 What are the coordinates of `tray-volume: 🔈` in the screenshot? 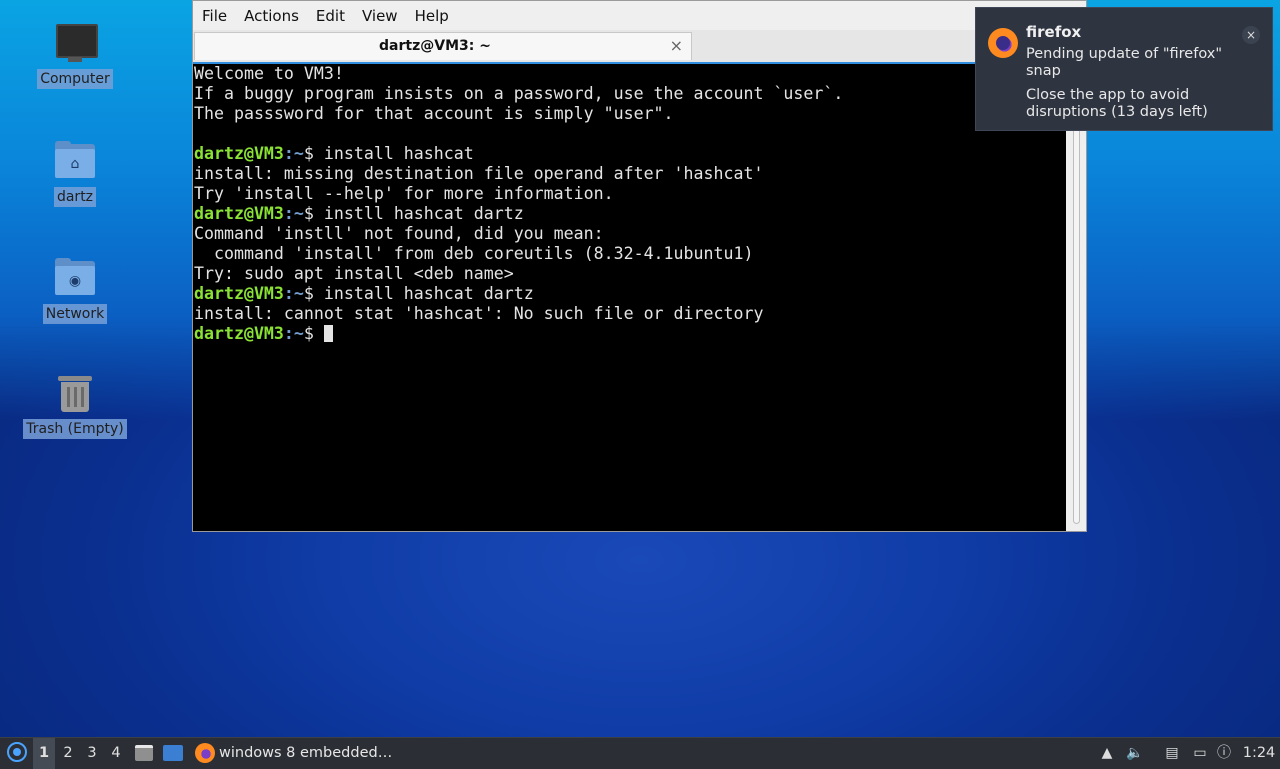 It's located at (1135, 753).